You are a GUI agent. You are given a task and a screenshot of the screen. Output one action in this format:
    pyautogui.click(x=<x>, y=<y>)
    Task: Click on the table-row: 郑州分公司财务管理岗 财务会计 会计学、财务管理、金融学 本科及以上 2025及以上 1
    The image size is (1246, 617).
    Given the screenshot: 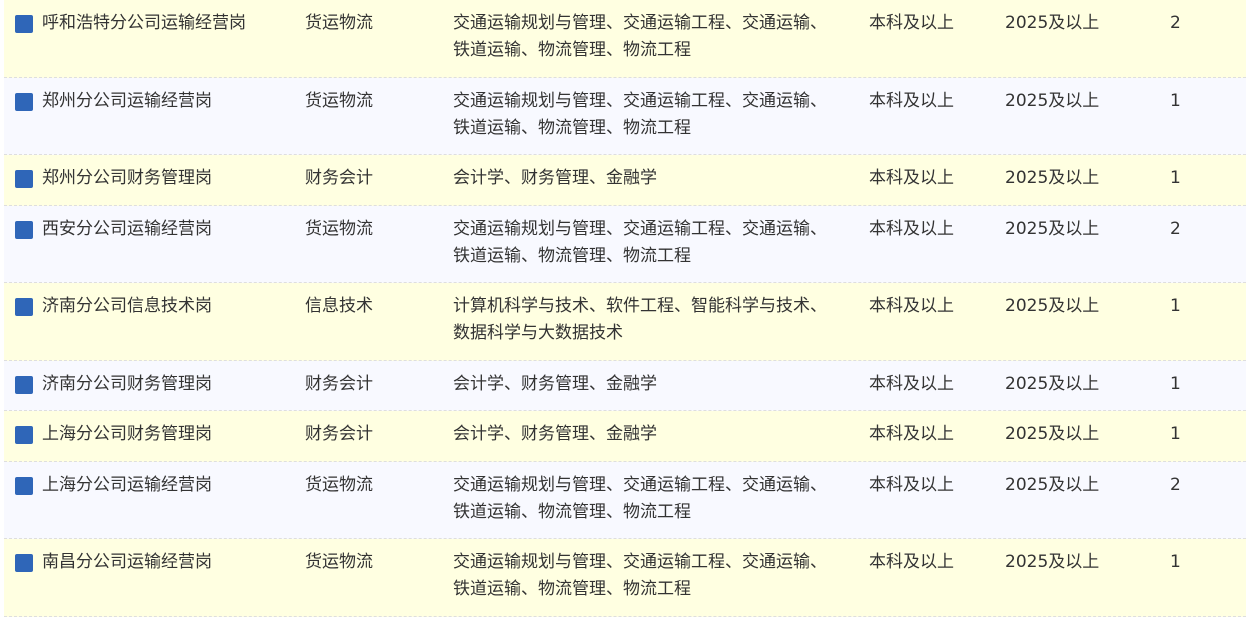 What is the action you would take?
    pyautogui.click(x=625, y=180)
    